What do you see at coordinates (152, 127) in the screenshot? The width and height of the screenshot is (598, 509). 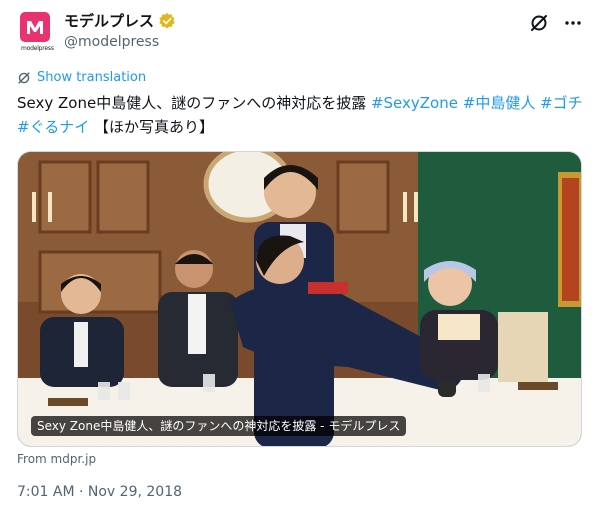 I see `tweet-text-segment: 【ほか写真あり】` at bounding box center [152, 127].